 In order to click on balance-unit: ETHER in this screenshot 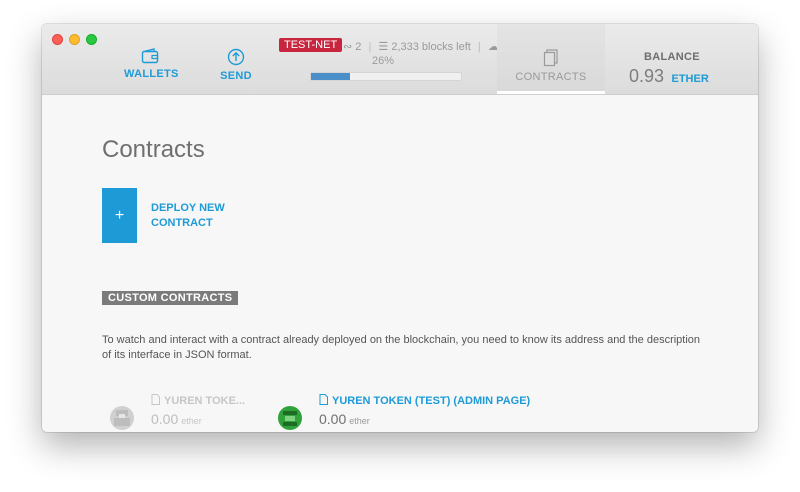, I will do `click(690, 79)`.